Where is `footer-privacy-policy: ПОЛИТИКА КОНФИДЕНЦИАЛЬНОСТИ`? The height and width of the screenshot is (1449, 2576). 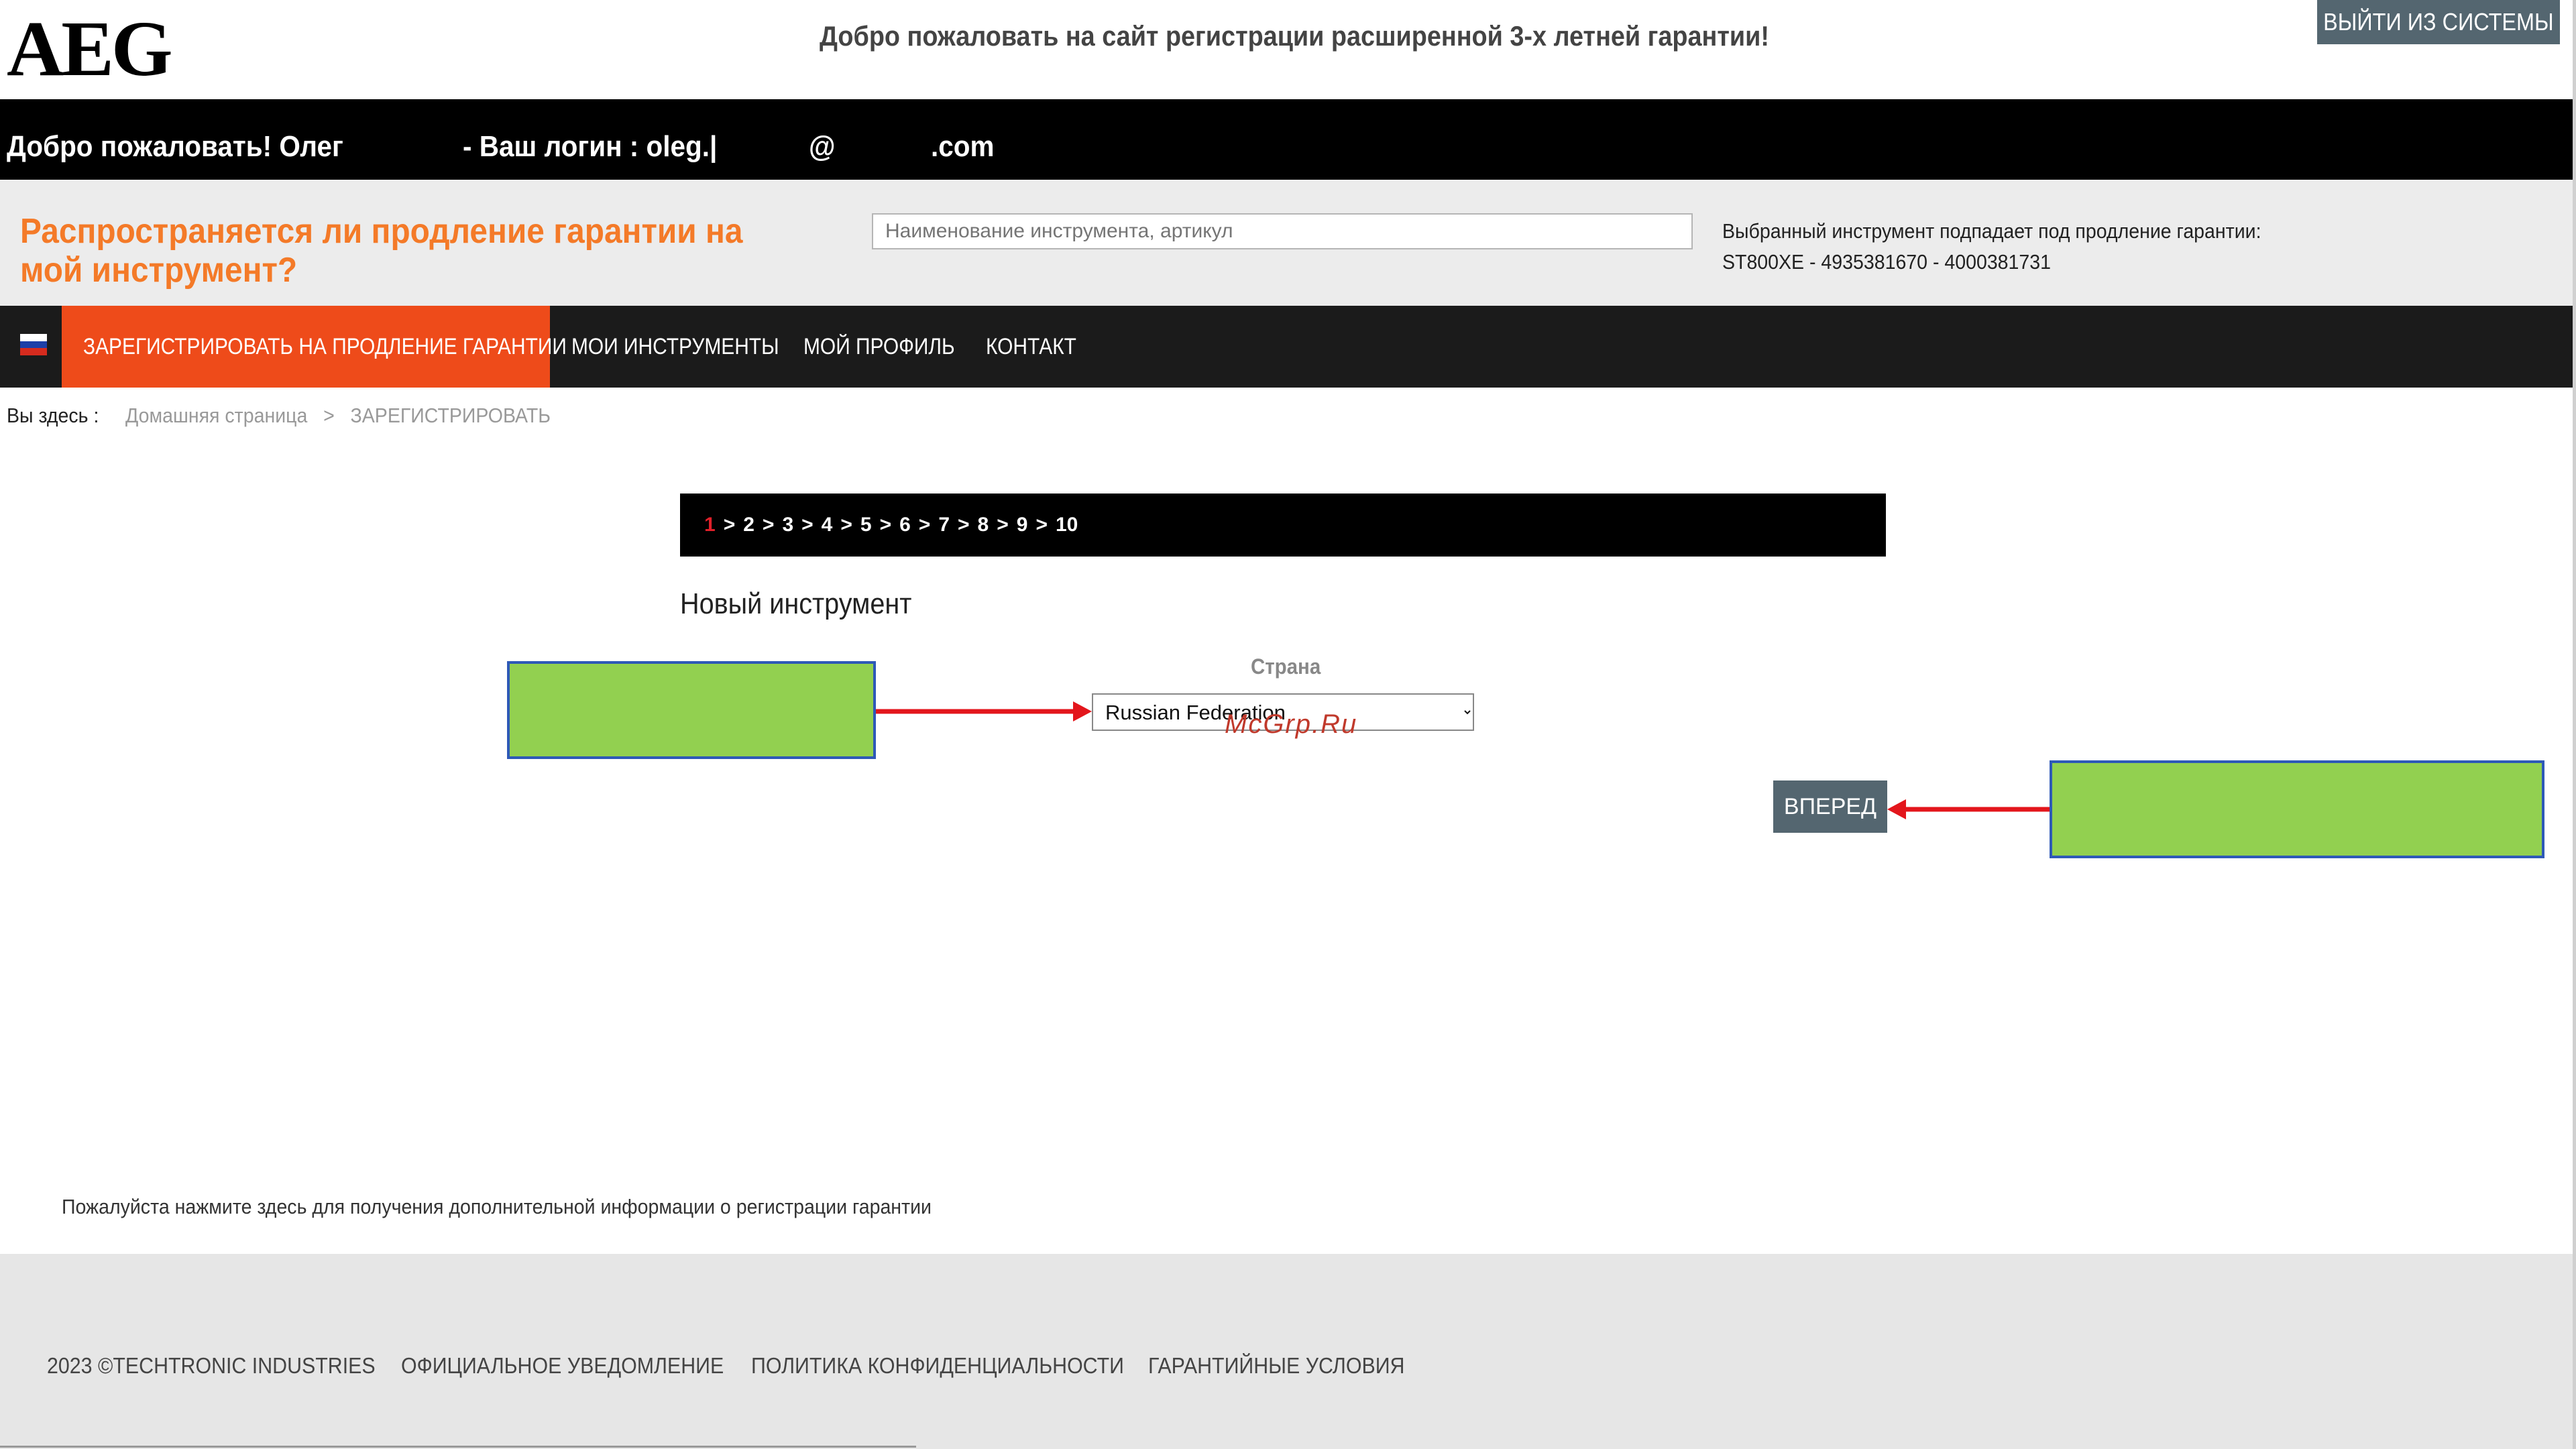 footer-privacy-policy: ПОЛИТИКА КОНФИДЕНЦИАЛЬНОСТИ is located at coordinates (937, 1366).